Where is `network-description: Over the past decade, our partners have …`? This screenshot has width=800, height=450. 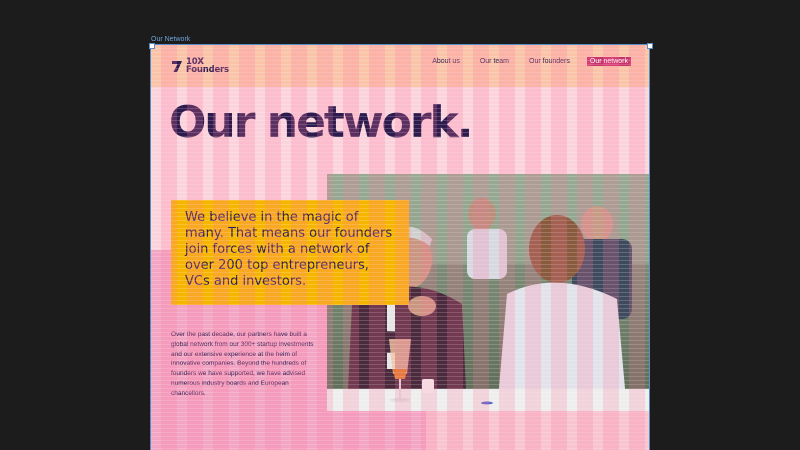
network-description: Over the past decade, our partners have … is located at coordinates (242, 364).